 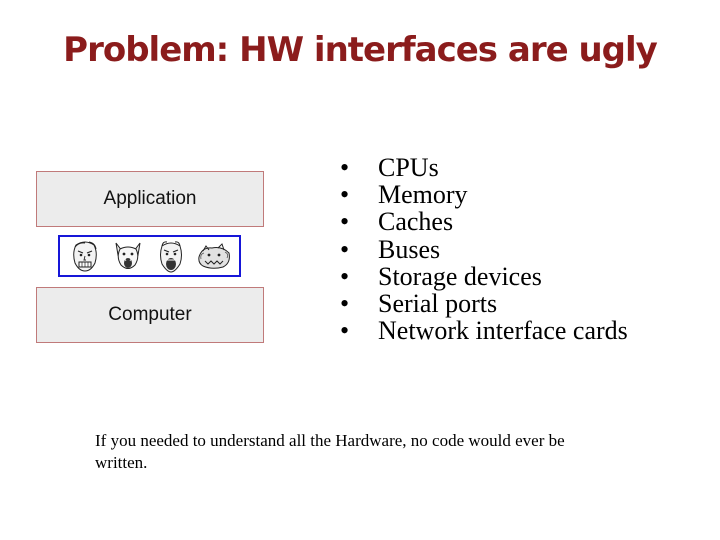 What do you see at coordinates (408, 167) in the screenshot?
I see `bullet-text: CPUs` at bounding box center [408, 167].